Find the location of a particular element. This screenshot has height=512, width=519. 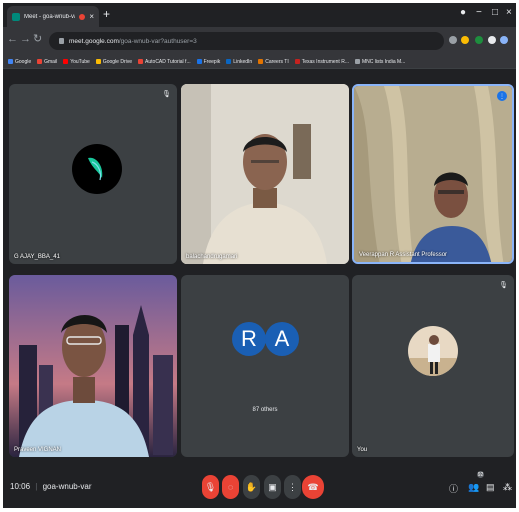

bookmark-item: Freepik is located at coordinates (208, 61).